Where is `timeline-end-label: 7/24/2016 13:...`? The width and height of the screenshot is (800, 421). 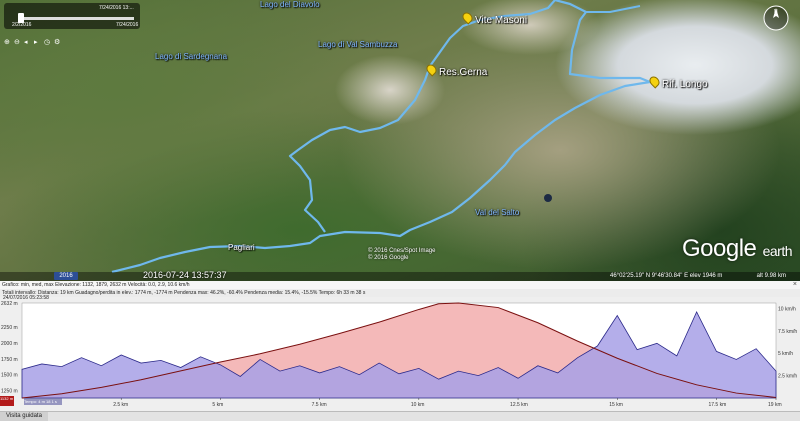 timeline-end-label: 7/24/2016 13:... is located at coordinates (116, 8).